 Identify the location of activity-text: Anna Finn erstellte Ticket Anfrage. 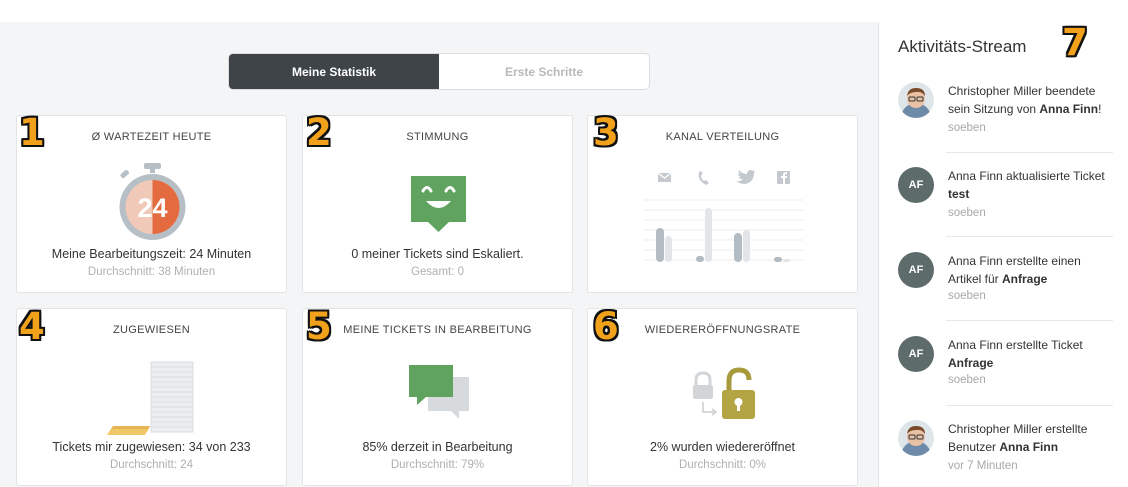
(1015, 354).